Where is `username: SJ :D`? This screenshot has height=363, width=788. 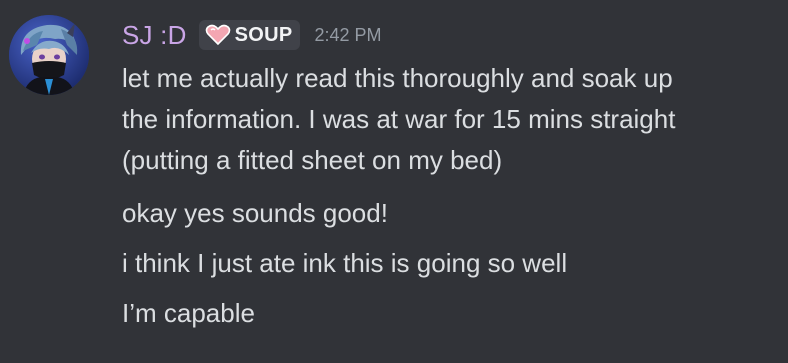 username: SJ :D is located at coordinates (154, 35).